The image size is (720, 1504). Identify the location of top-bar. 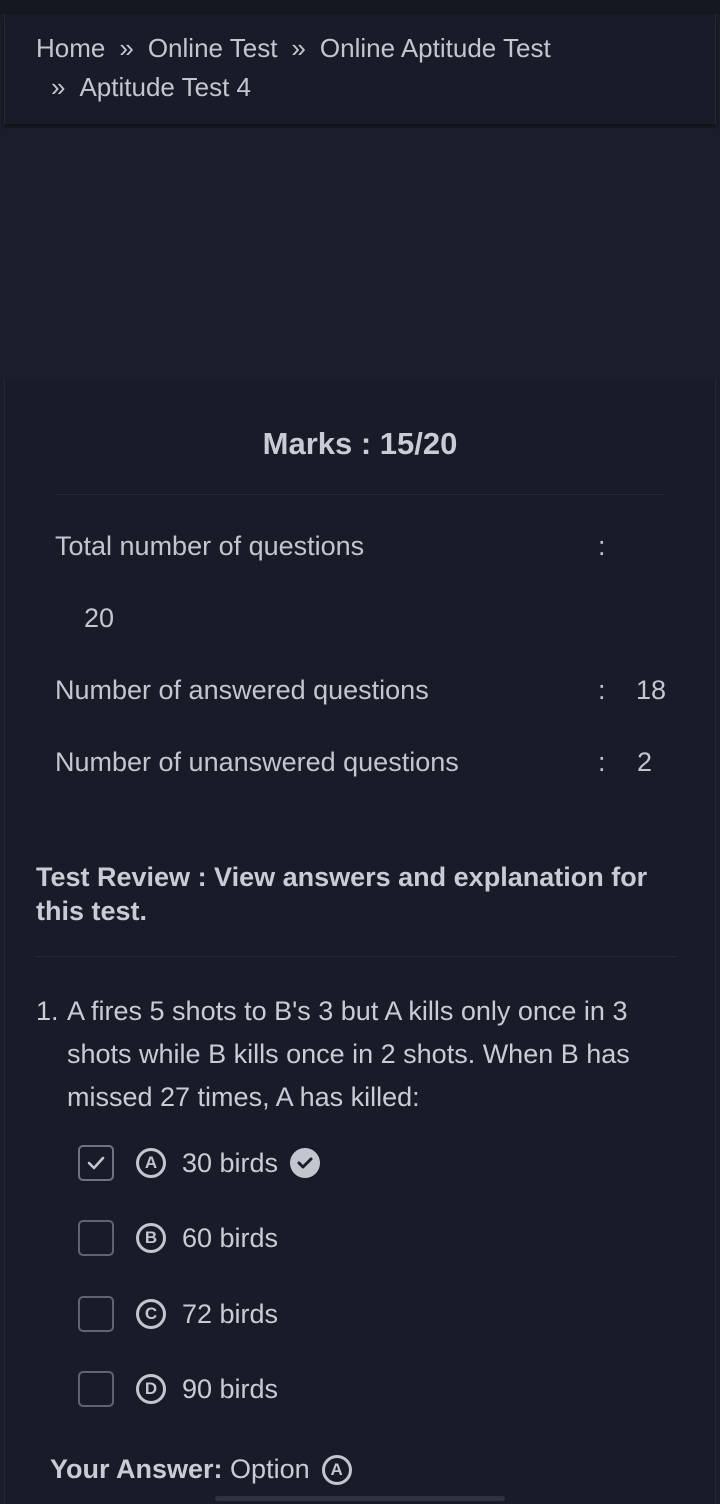
(360, 7).